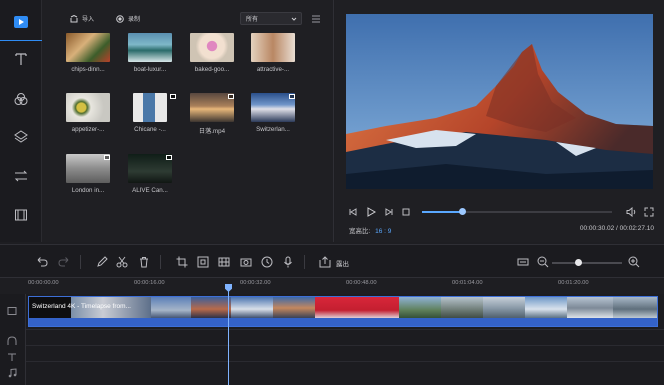 The width and height of the screenshot is (664, 385). Describe the element at coordinates (267, 262) in the screenshot. I see `duration-icon` at that location.